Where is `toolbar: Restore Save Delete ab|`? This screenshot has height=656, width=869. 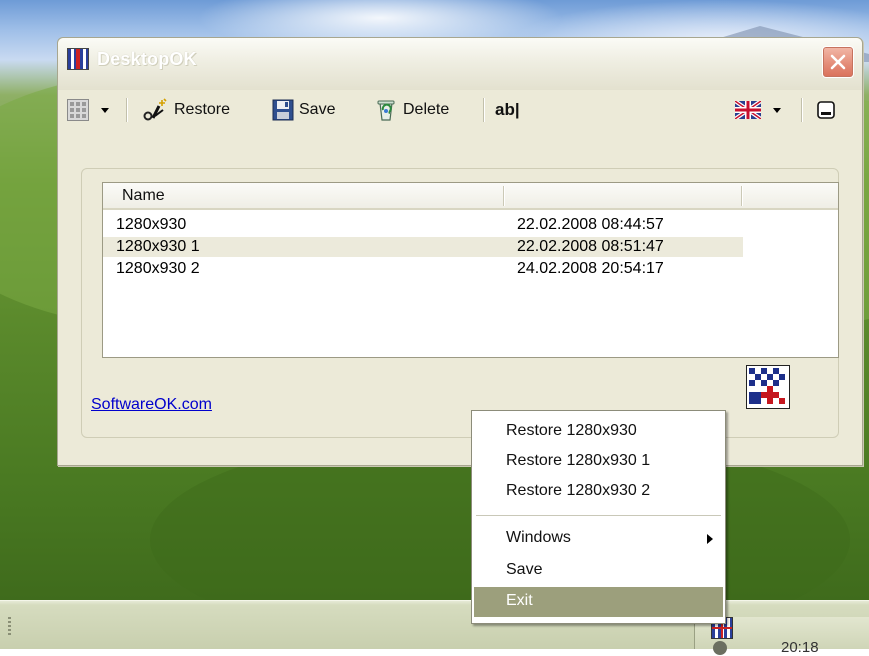 toolbar: Restore Save Delete ab| is located at coordinates (460, 110).